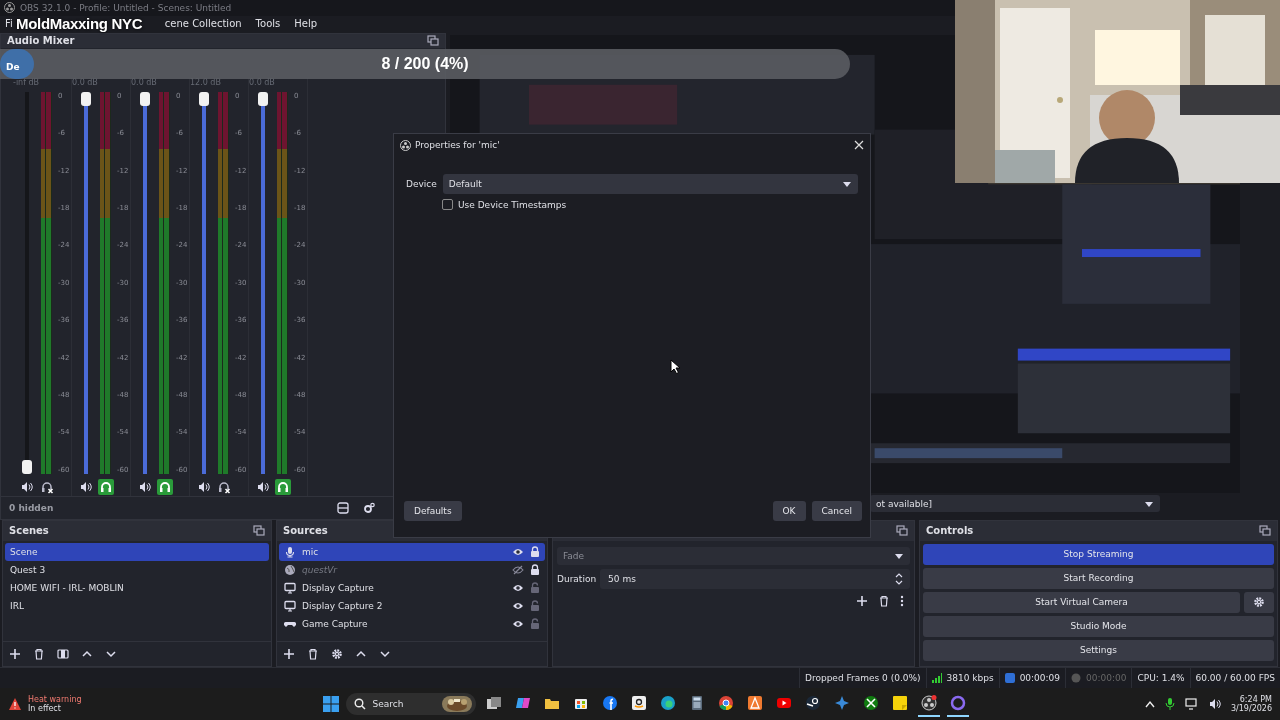  Describe the element at coordinates (412, 587) in the screenshot. I see `source-item: Display Capture` at that location.